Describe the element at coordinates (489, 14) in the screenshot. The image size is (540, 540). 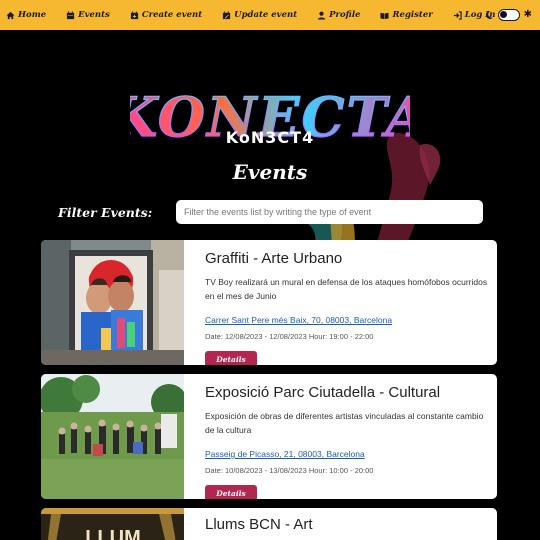
I see `moon-icon` at that location.